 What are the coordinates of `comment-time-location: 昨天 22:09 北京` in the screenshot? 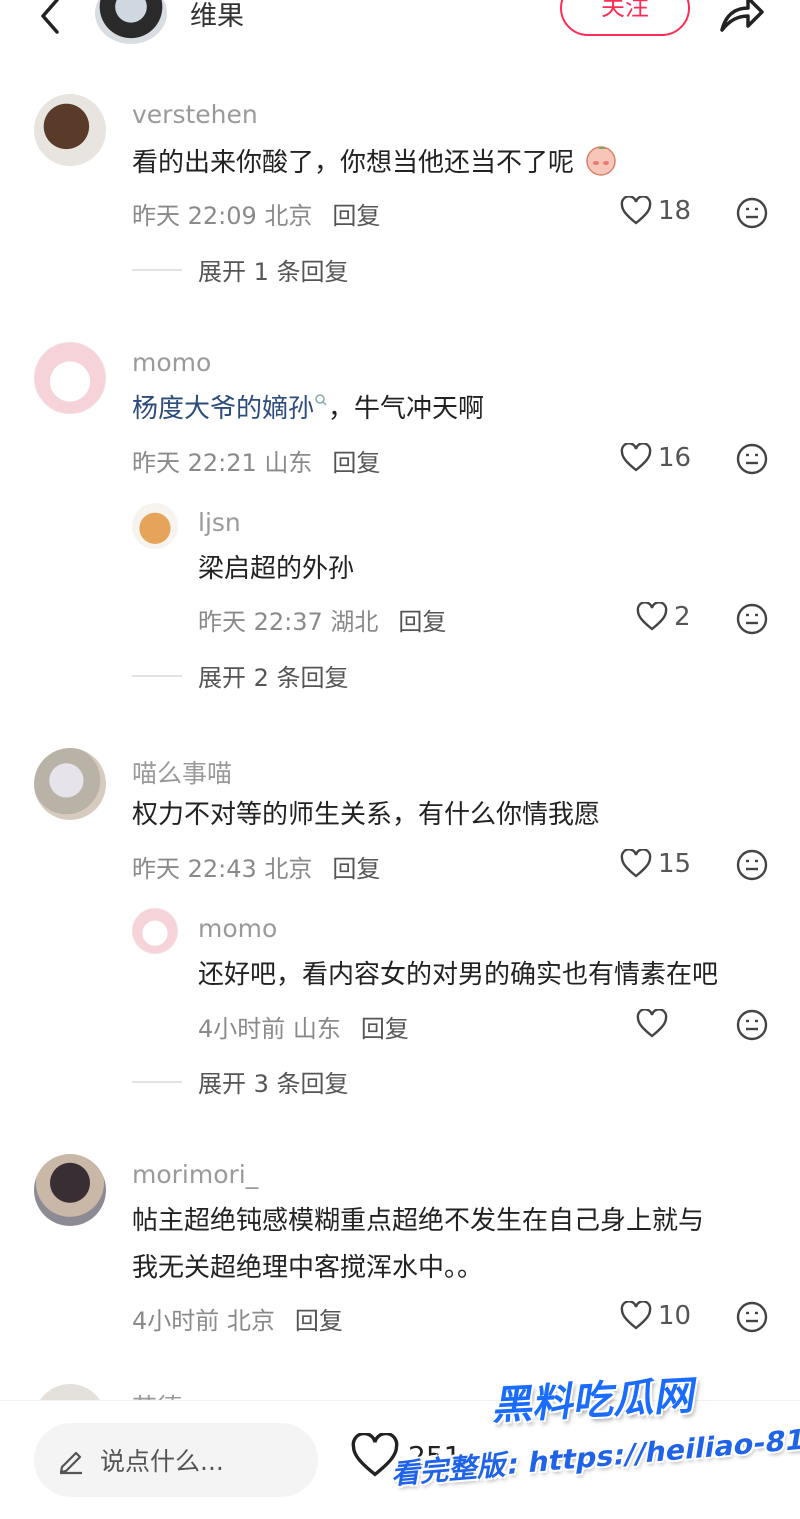 It's located at (222, 216).